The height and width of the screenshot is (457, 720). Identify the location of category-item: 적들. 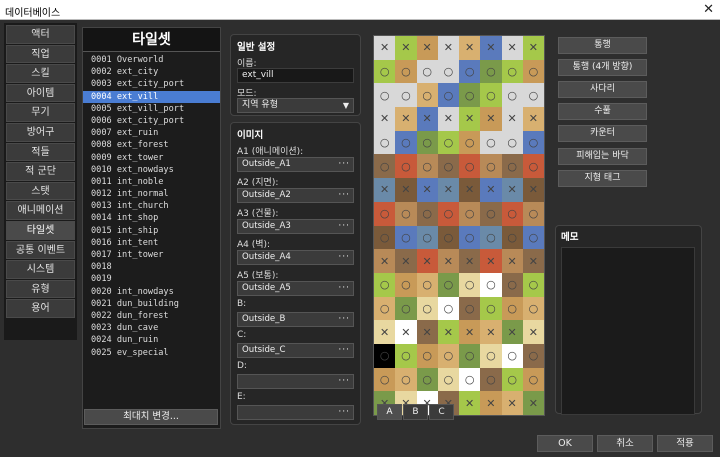
(40, 152).